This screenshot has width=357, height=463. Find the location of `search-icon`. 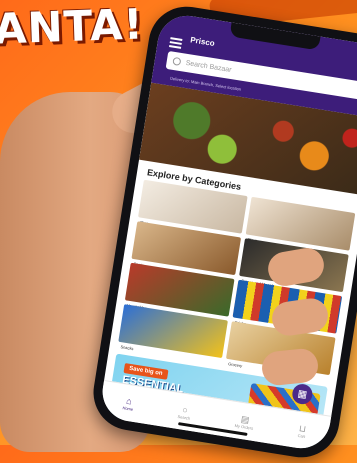

search-icon is located at coordinates (177, 61).